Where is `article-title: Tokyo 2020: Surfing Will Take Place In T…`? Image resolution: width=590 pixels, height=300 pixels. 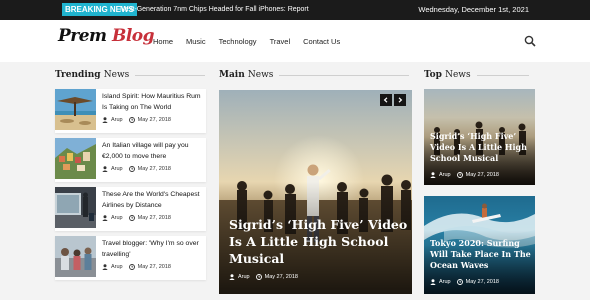 article-title: Tokyo 2020: Surfing Will Take Place In T… is located at coordinates (482, 254).